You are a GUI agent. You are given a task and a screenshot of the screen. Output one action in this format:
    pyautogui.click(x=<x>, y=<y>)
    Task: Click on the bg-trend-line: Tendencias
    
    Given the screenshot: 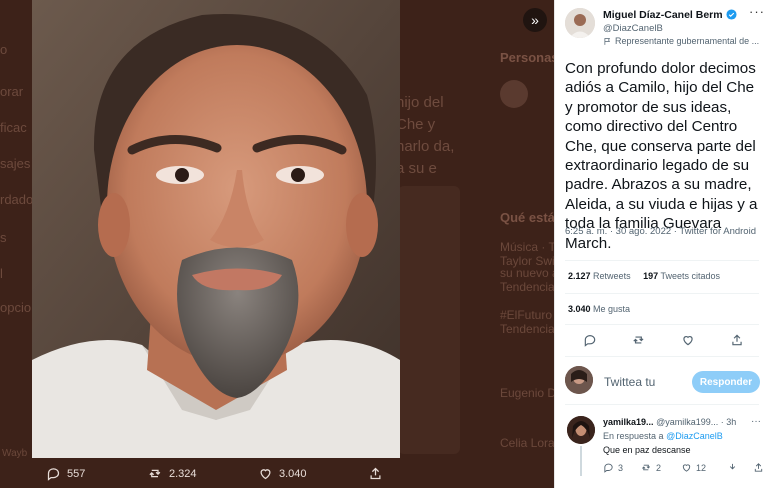 What is the action you would take?
    pyautogui.click(x=527, y=287)
    